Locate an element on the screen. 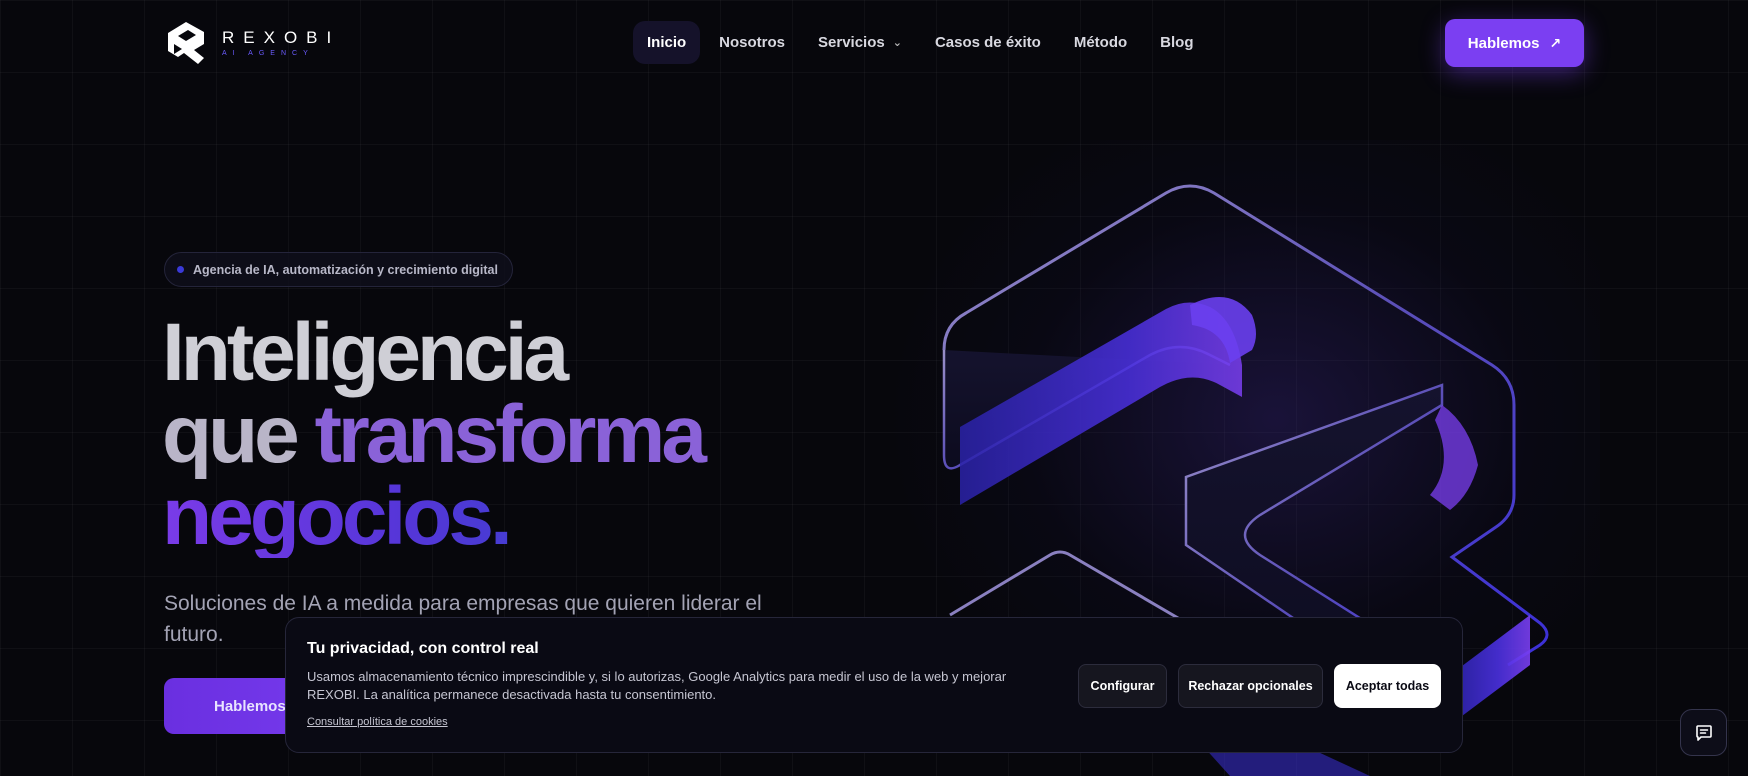  nav-item-label: Casos de éxito is located at coordinates (987, 42).